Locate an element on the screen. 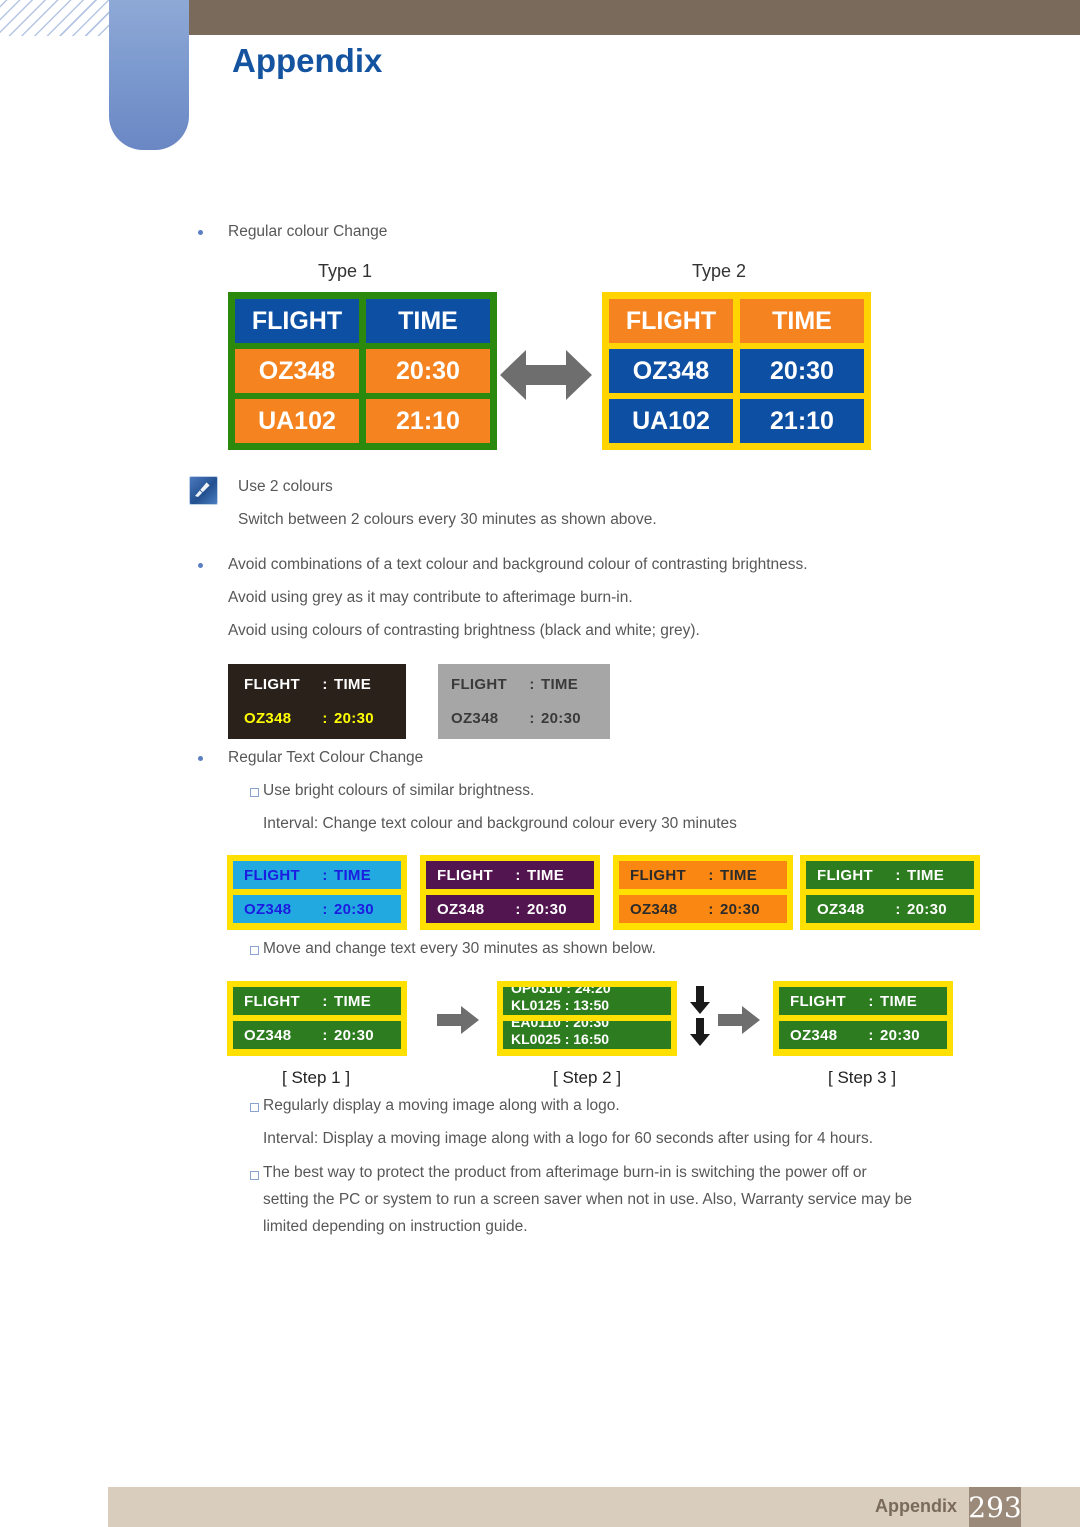 This screenshot has width=1080, height=1527. regular-text-colour-change-label: Regular Text Colour Change is located at coordinates (326, 757).